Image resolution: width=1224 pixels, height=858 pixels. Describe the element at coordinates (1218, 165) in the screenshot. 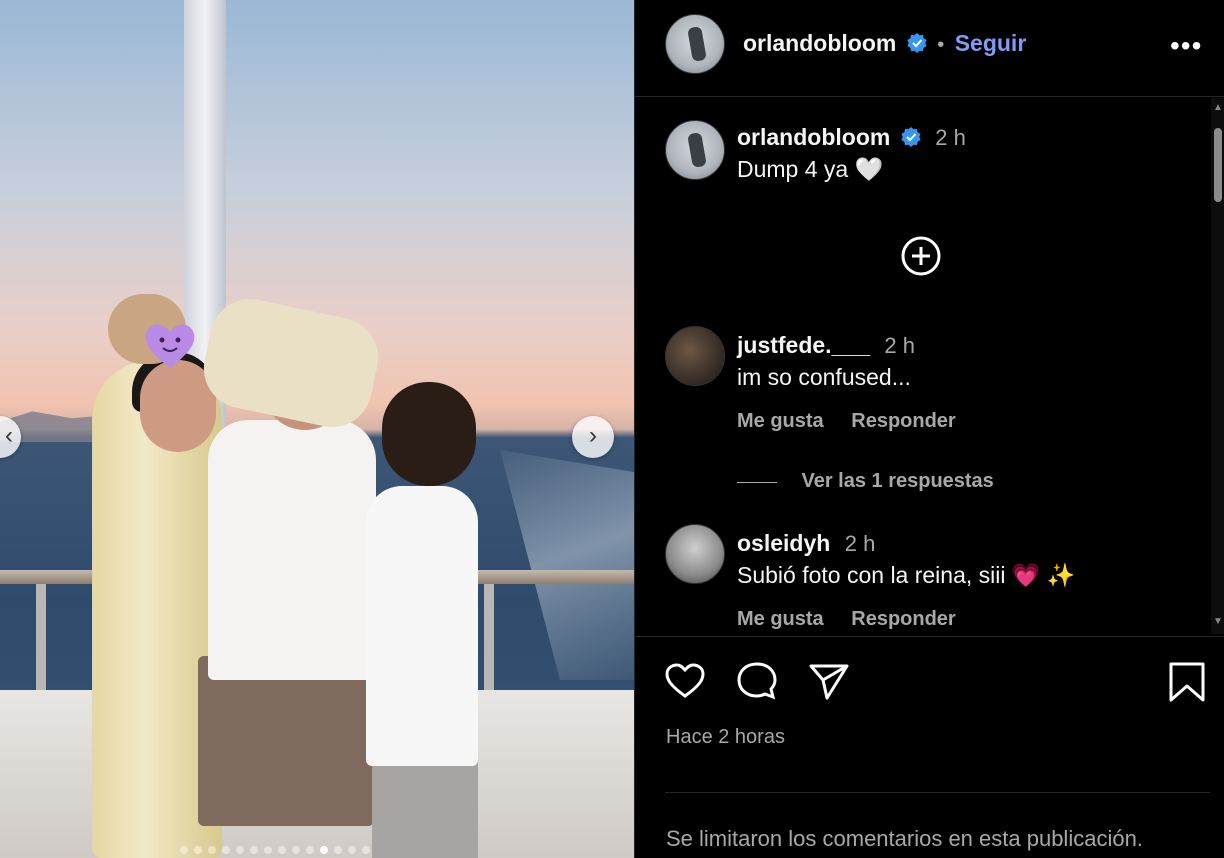

I see `scrollbar-thumb` at that location.